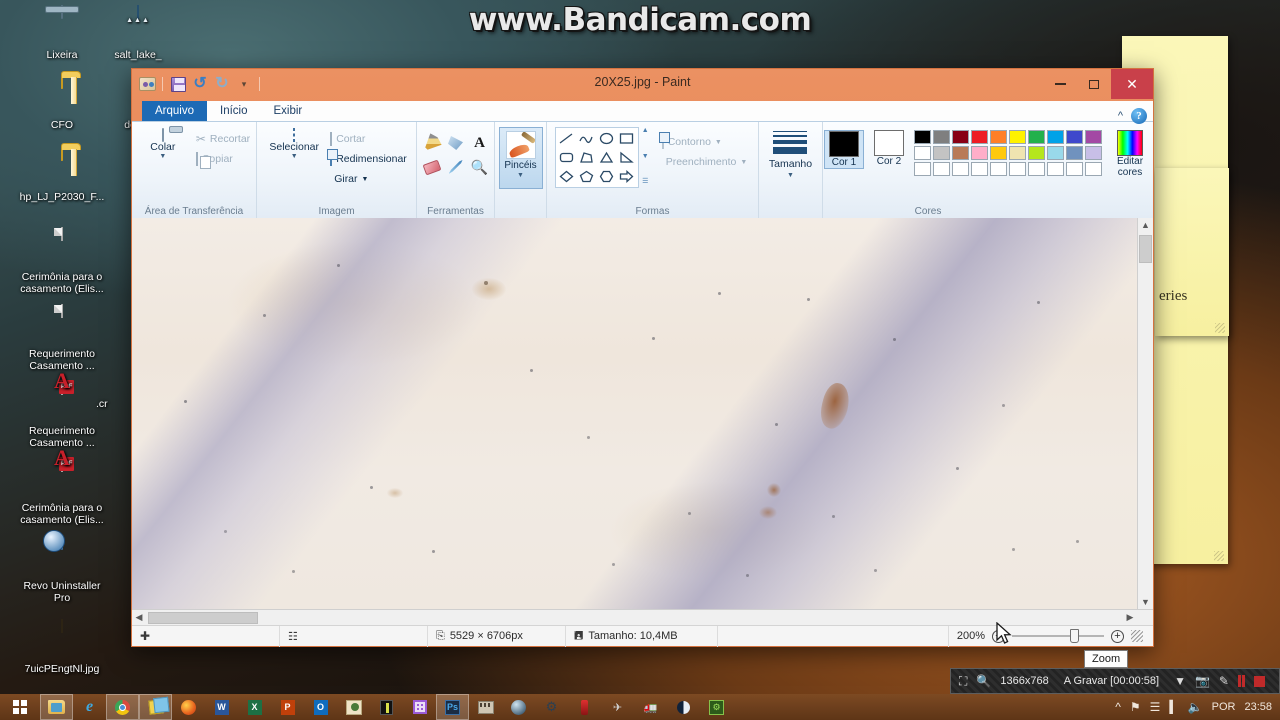  I want to click on shape-pentagon, so click(587, 176).